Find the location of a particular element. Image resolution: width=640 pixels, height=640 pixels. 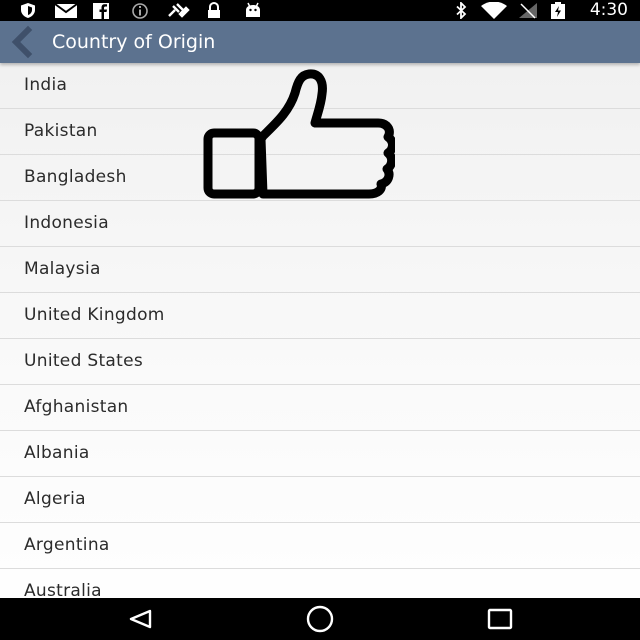

lock-icon is located at coordinates (214, 10).